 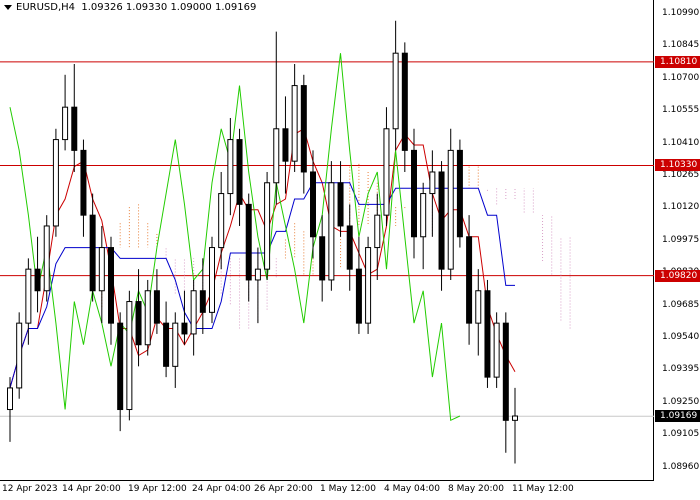 What do you see at coordinates (348, 489) in the screenshot?
I see `time-tick-label: 1 May 12:00` at bounding box center [348, 489].